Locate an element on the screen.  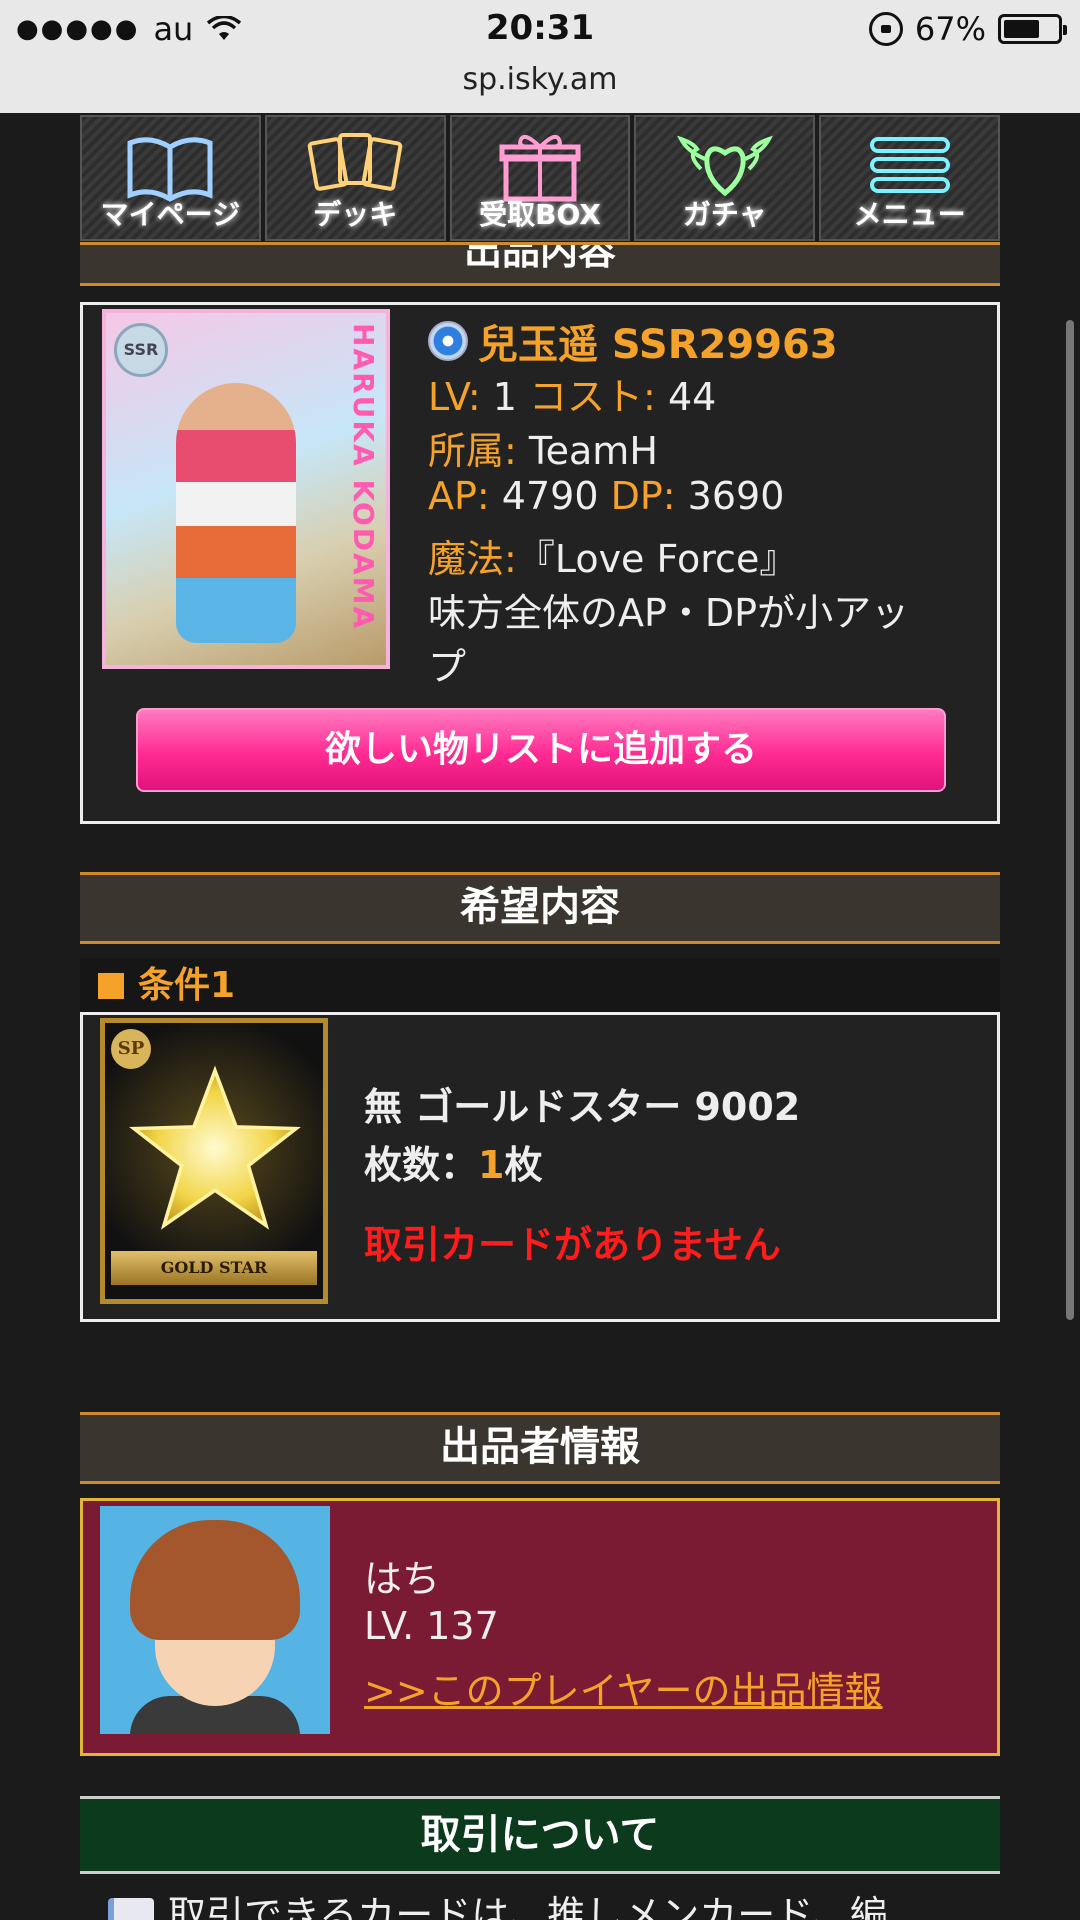
dp-value: 3690 is located at coordinates (730, 496).